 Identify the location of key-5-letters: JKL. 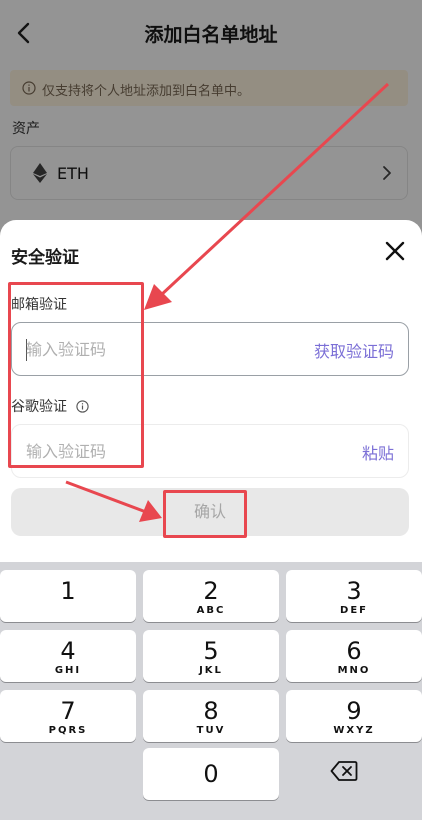
(211, 670).